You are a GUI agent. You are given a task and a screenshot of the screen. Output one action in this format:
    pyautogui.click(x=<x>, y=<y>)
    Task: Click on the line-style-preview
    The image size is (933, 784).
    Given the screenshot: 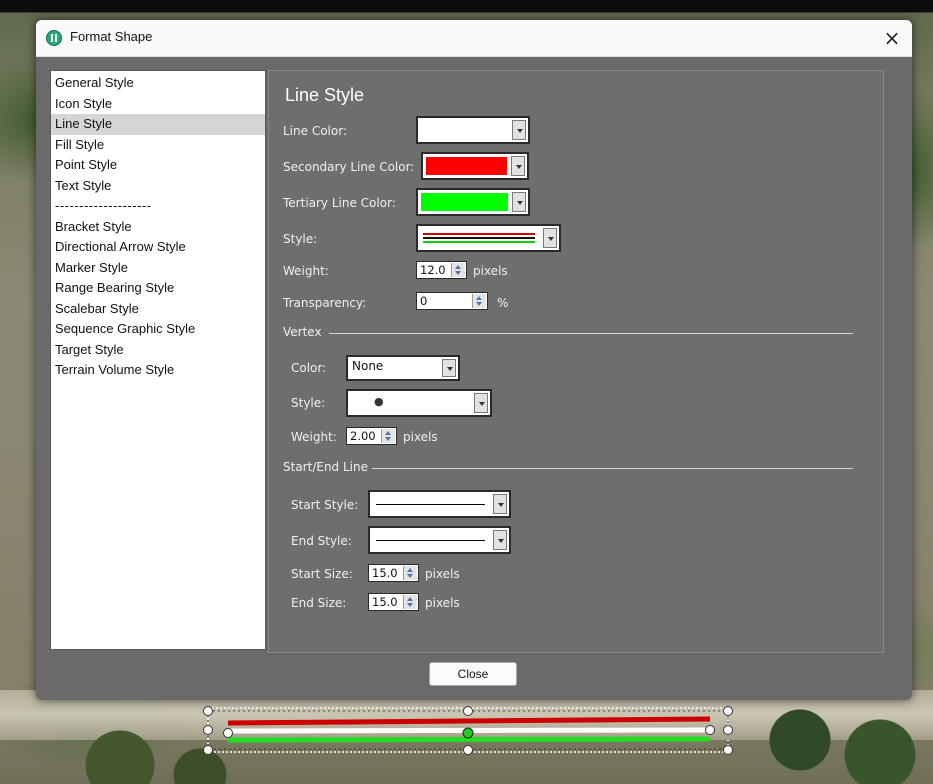 What is the action you would take?
    pyautogui.click(x=479, y=238)
    